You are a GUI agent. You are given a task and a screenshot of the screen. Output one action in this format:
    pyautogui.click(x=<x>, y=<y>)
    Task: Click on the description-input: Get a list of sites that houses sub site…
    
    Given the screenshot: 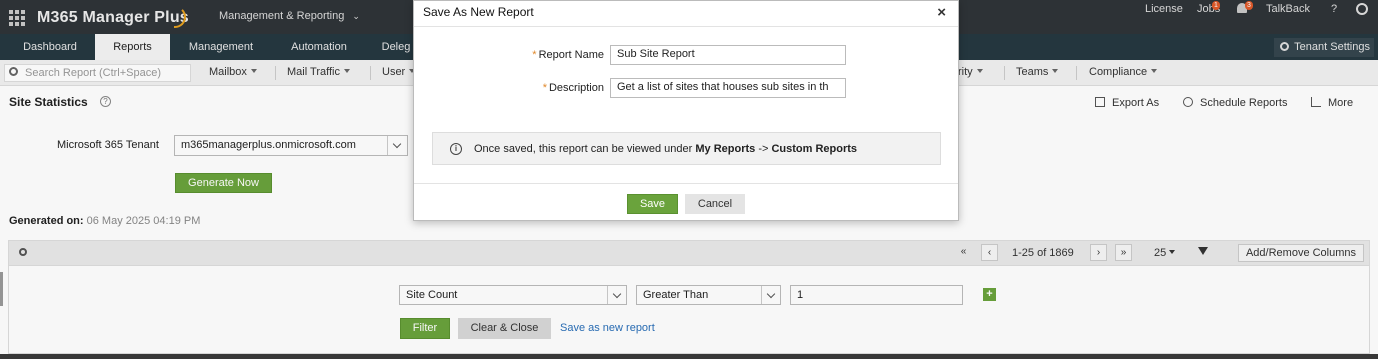 What is the action you would take?
    pyautogui.click(x=728, y=88)
    